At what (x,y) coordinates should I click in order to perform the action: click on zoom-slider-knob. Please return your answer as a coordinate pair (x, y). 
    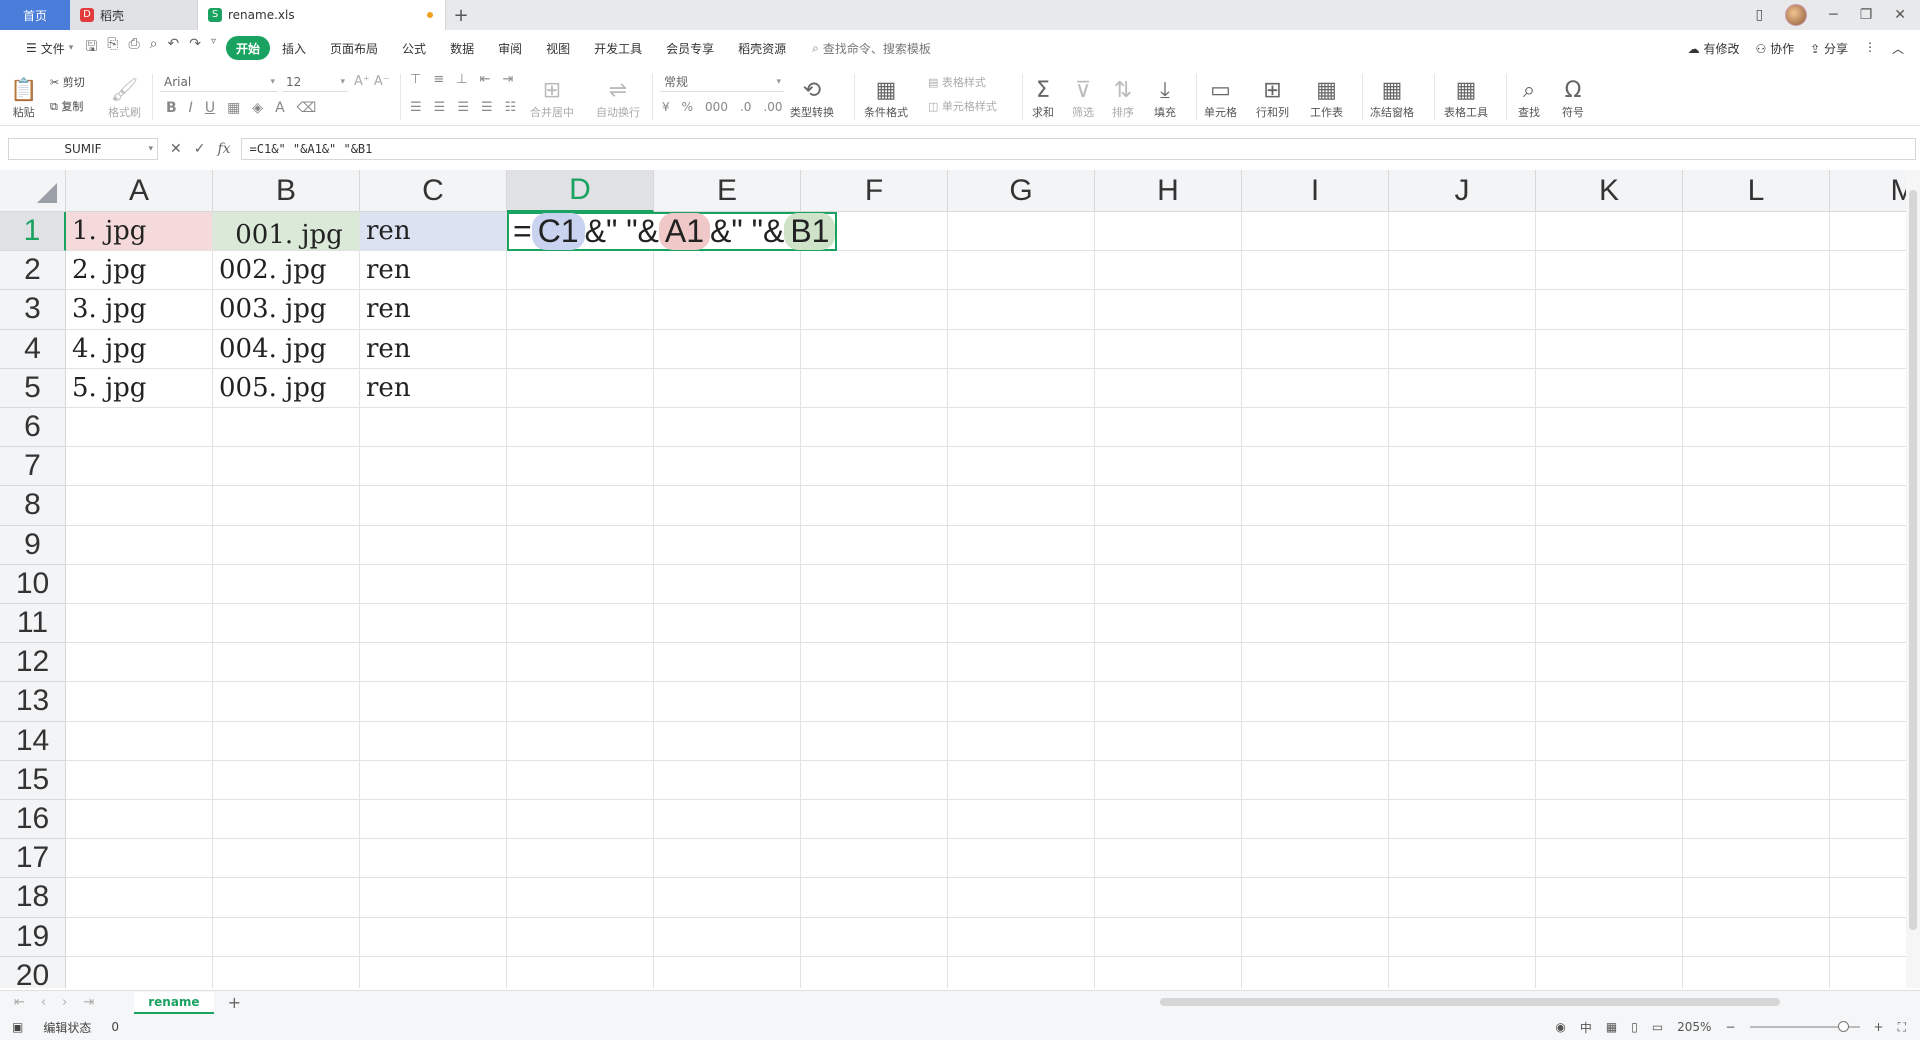
    Looking at the image, I should click on (1843, 1026).